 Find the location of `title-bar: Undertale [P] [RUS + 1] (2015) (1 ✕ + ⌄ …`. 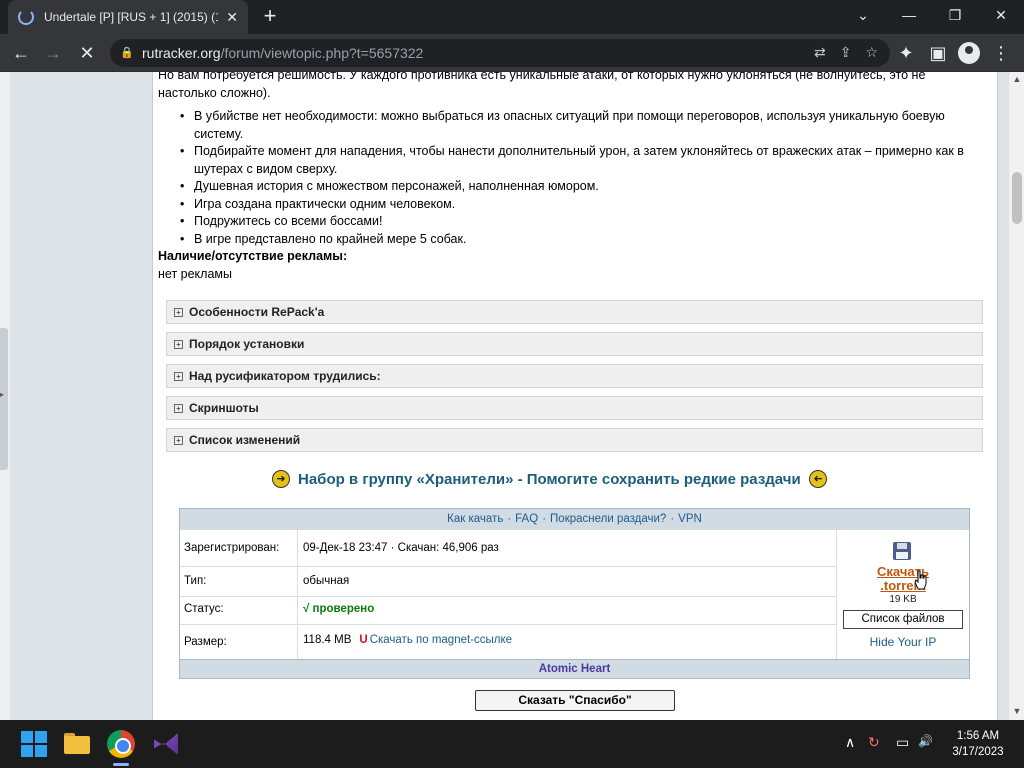

title-bar: Undertale [P] [RUS + 1] (2015) (1 ✕ + ⌄ … is located at coordinates (512, 17).